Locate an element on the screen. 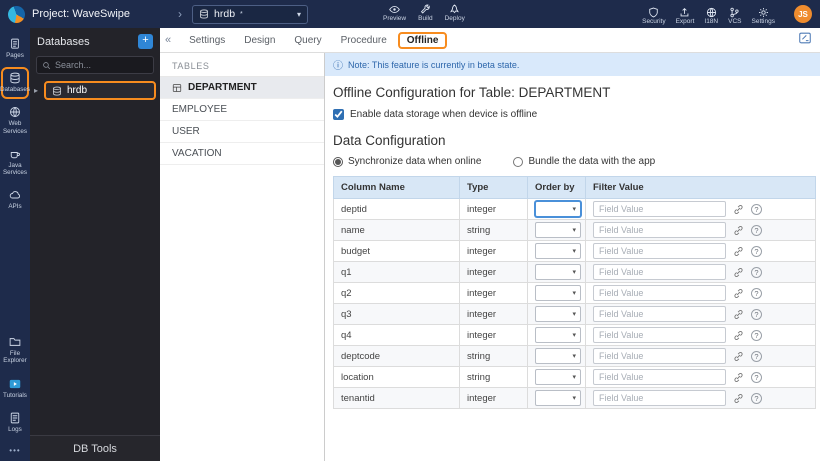 This screenshot has height=461, width=820. tab-query: Query is located at coordinates (307, 40).